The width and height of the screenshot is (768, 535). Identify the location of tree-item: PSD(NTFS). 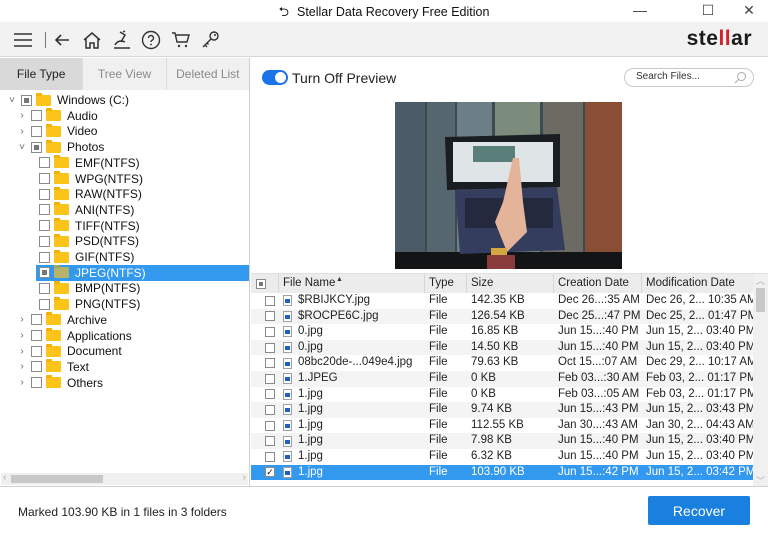
(69, 241).